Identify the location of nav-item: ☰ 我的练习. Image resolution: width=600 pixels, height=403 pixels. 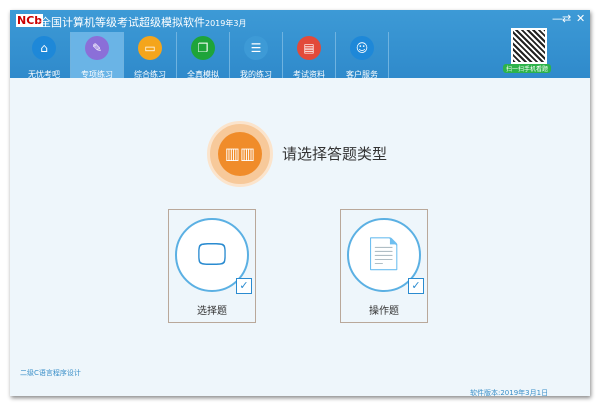
(256, 55).